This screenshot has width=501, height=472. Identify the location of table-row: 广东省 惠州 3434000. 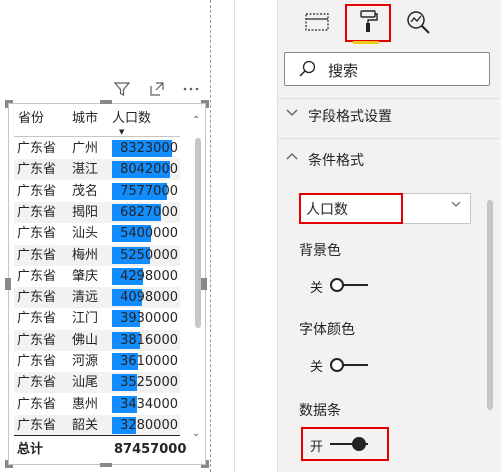
(97, 404).